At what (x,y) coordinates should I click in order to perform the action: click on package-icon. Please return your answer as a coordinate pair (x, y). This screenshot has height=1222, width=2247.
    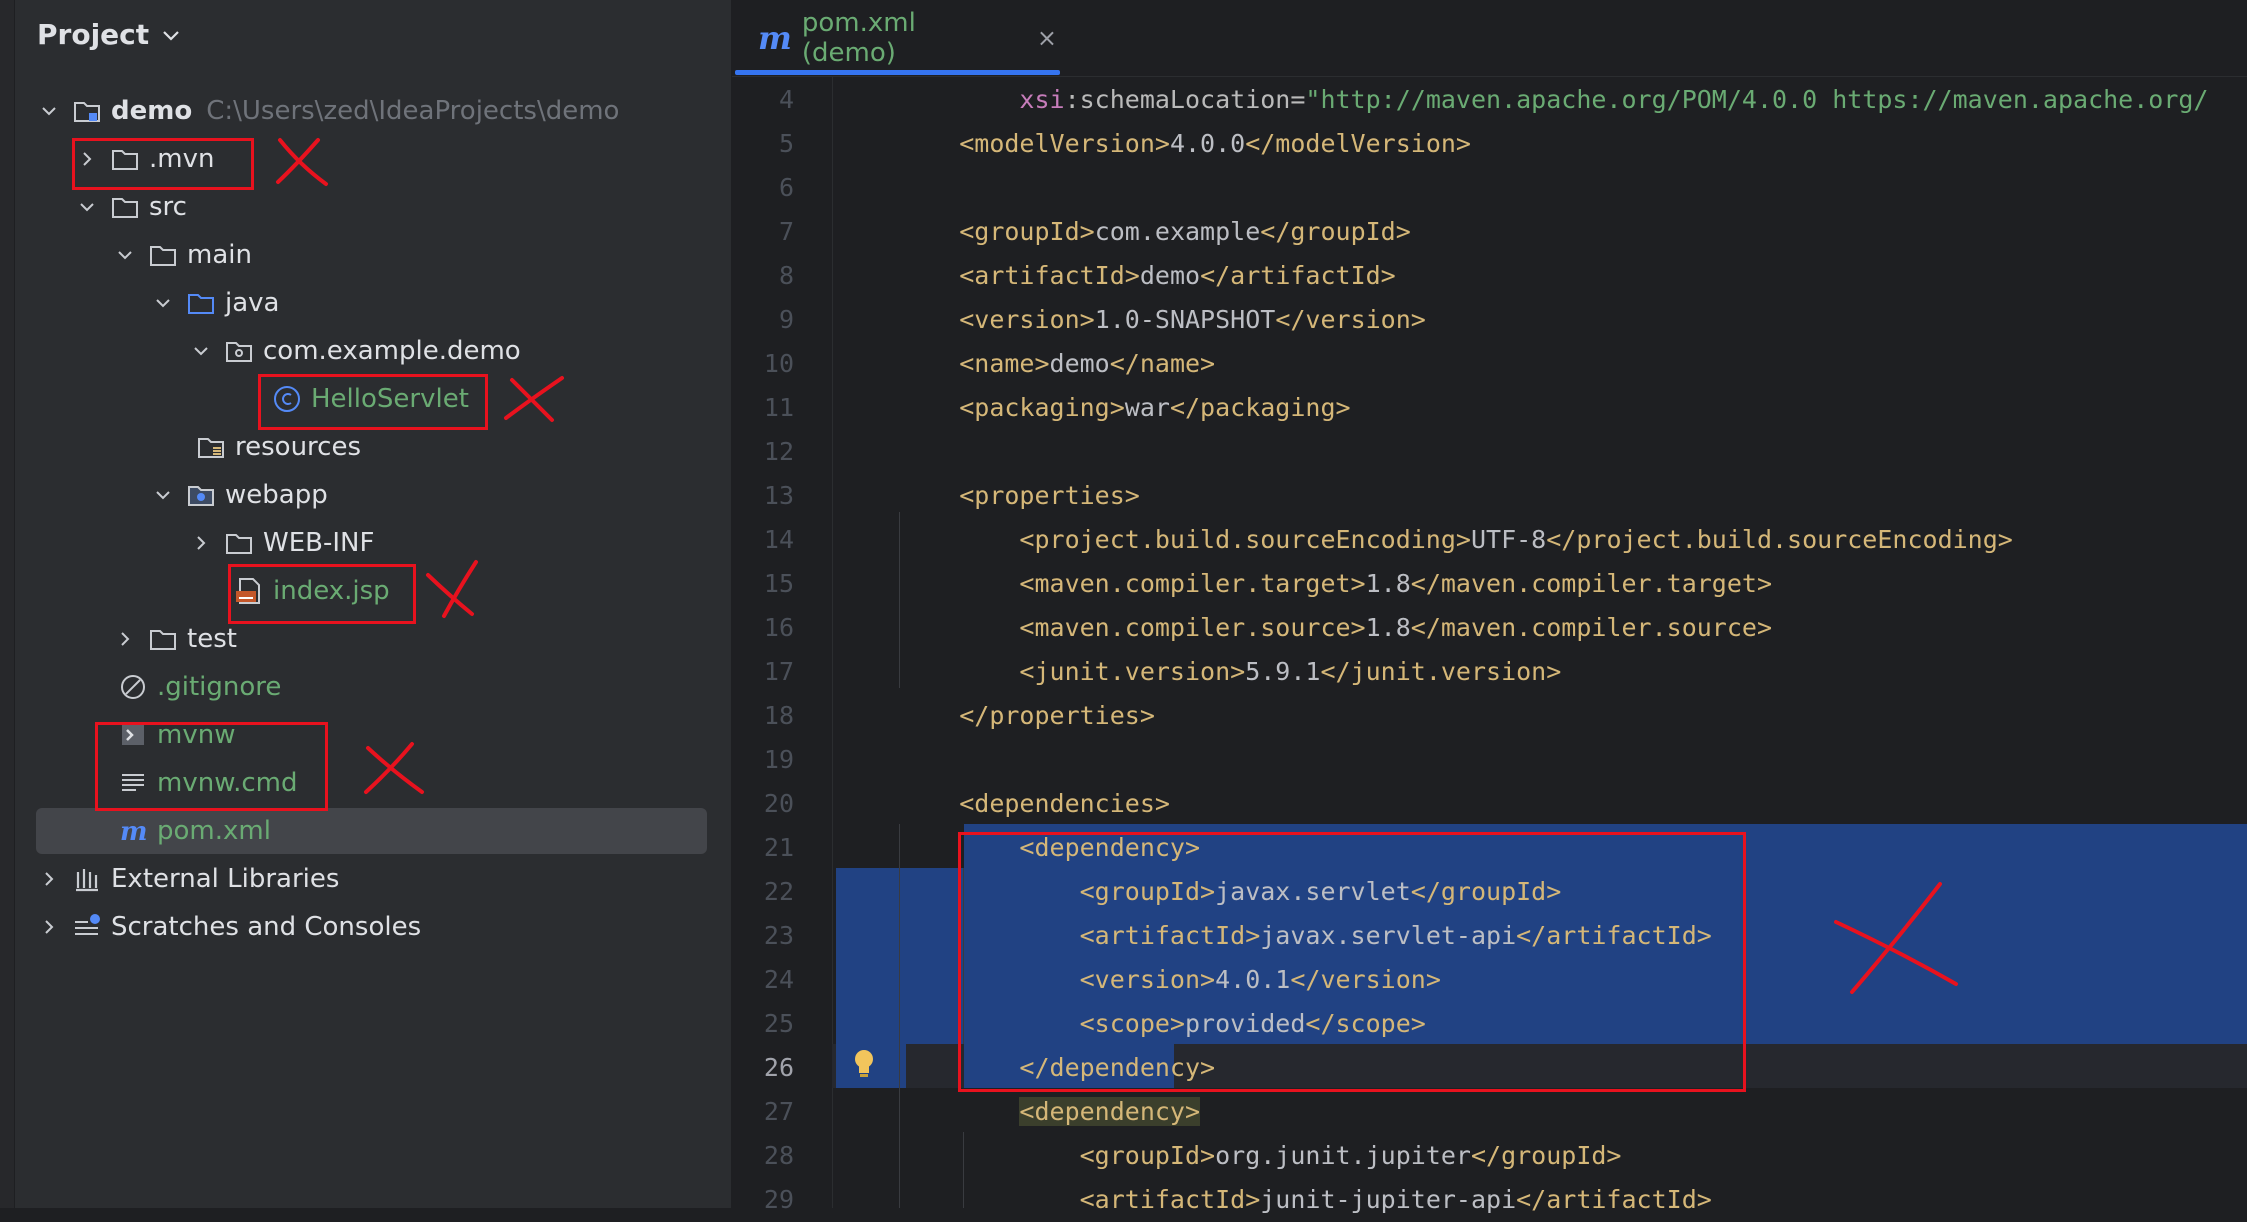
    Looking at the image, I should click on (239, 351).